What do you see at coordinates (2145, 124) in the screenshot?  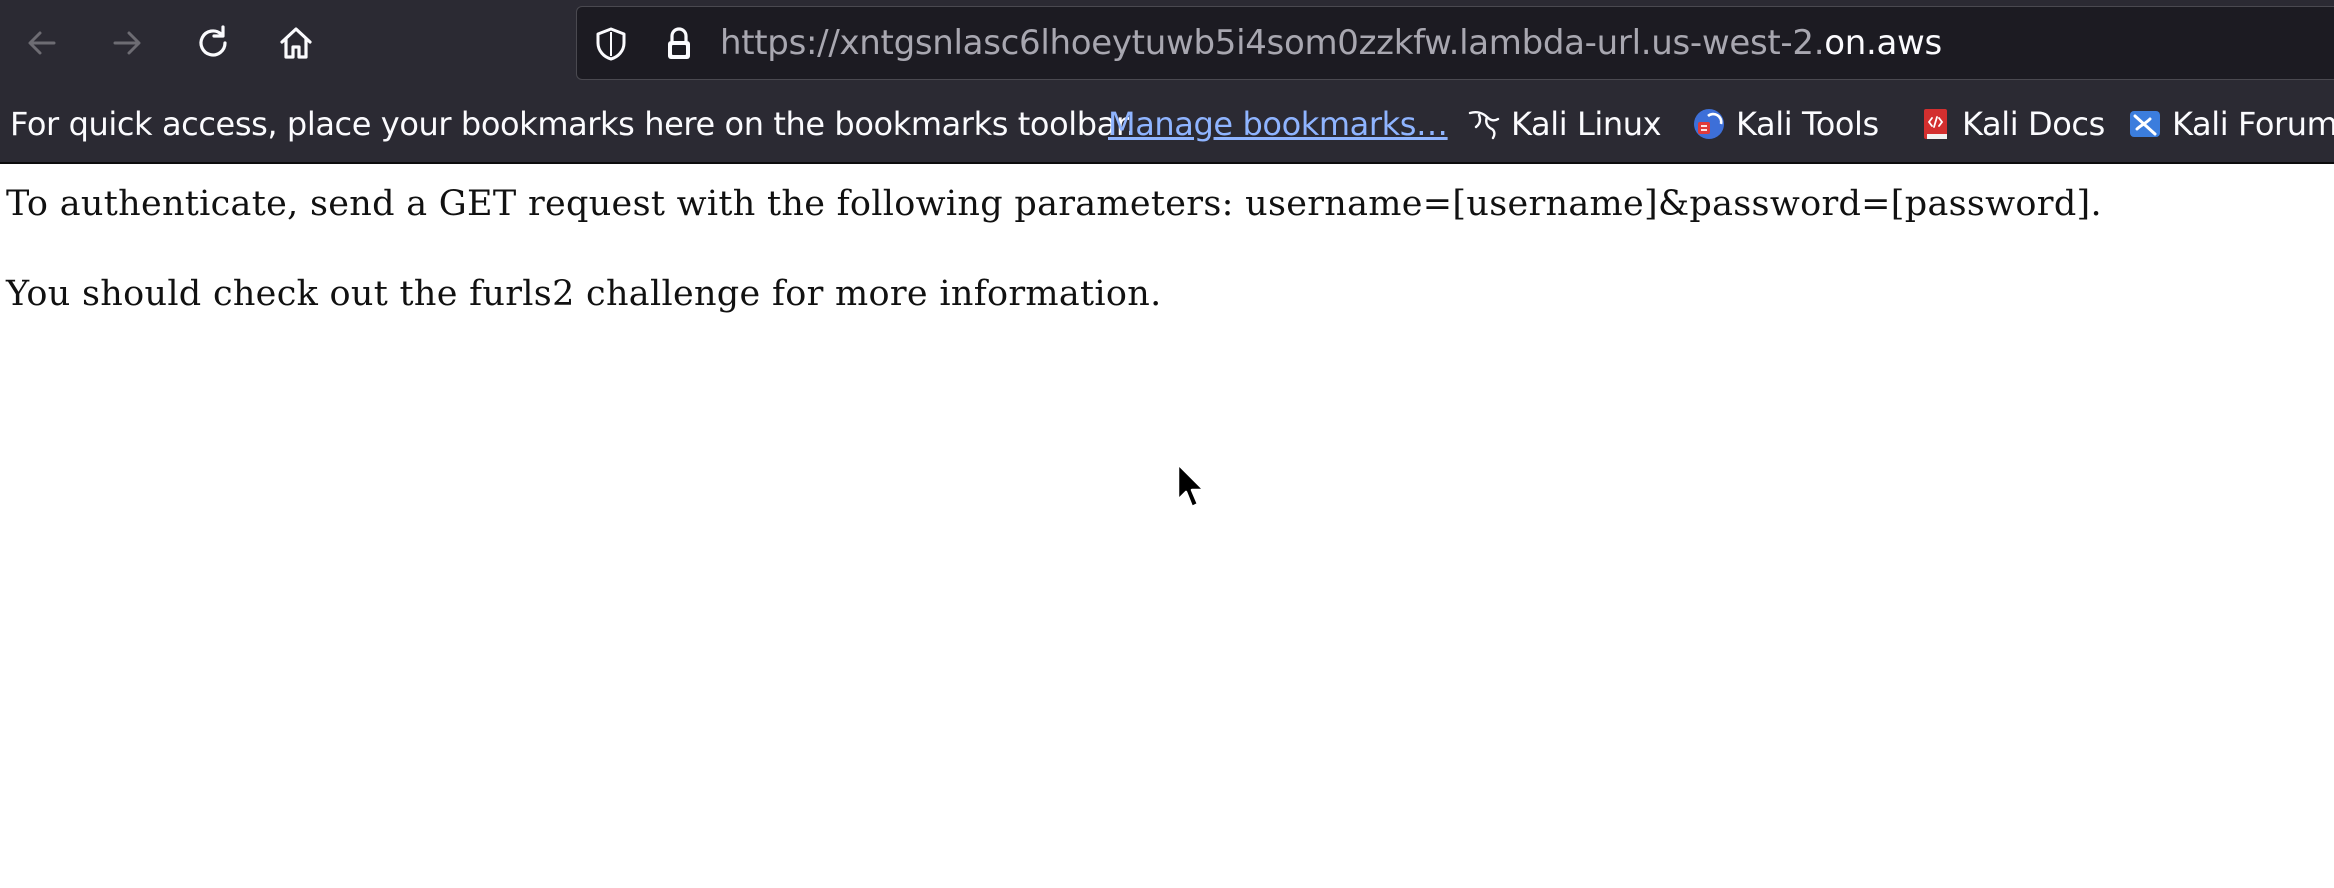 I see `kali-forums-icon` at bounding box center [2145, 124].